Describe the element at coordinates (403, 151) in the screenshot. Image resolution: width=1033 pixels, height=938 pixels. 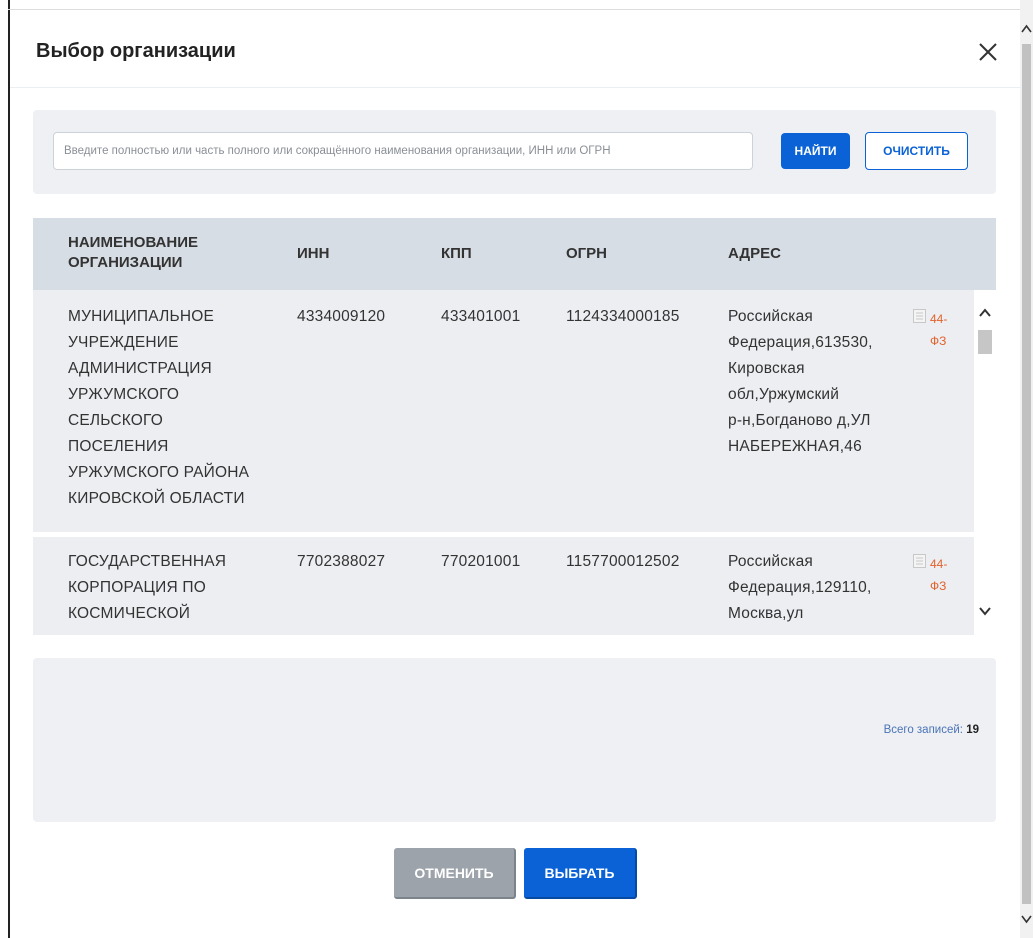
I see `search-input` at that location.